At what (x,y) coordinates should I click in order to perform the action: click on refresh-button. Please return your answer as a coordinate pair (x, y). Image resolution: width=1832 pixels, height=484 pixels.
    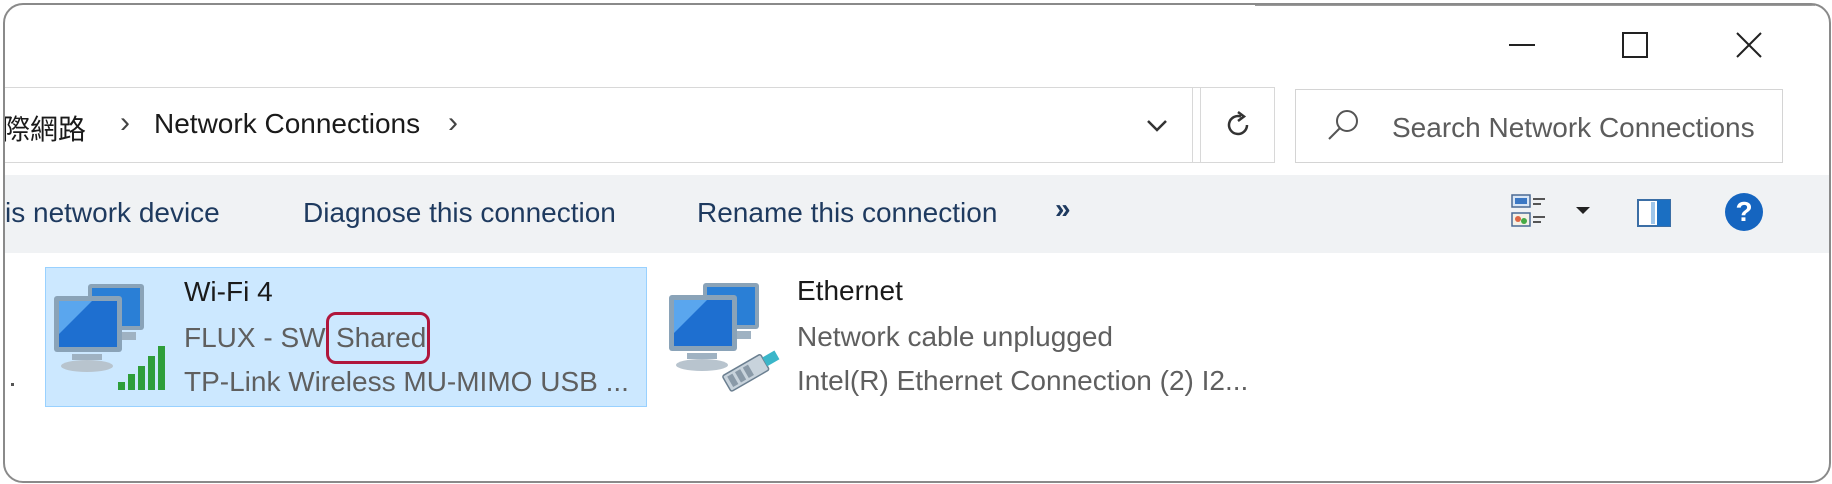
    Looking at the image, I should click on (1238, 125).